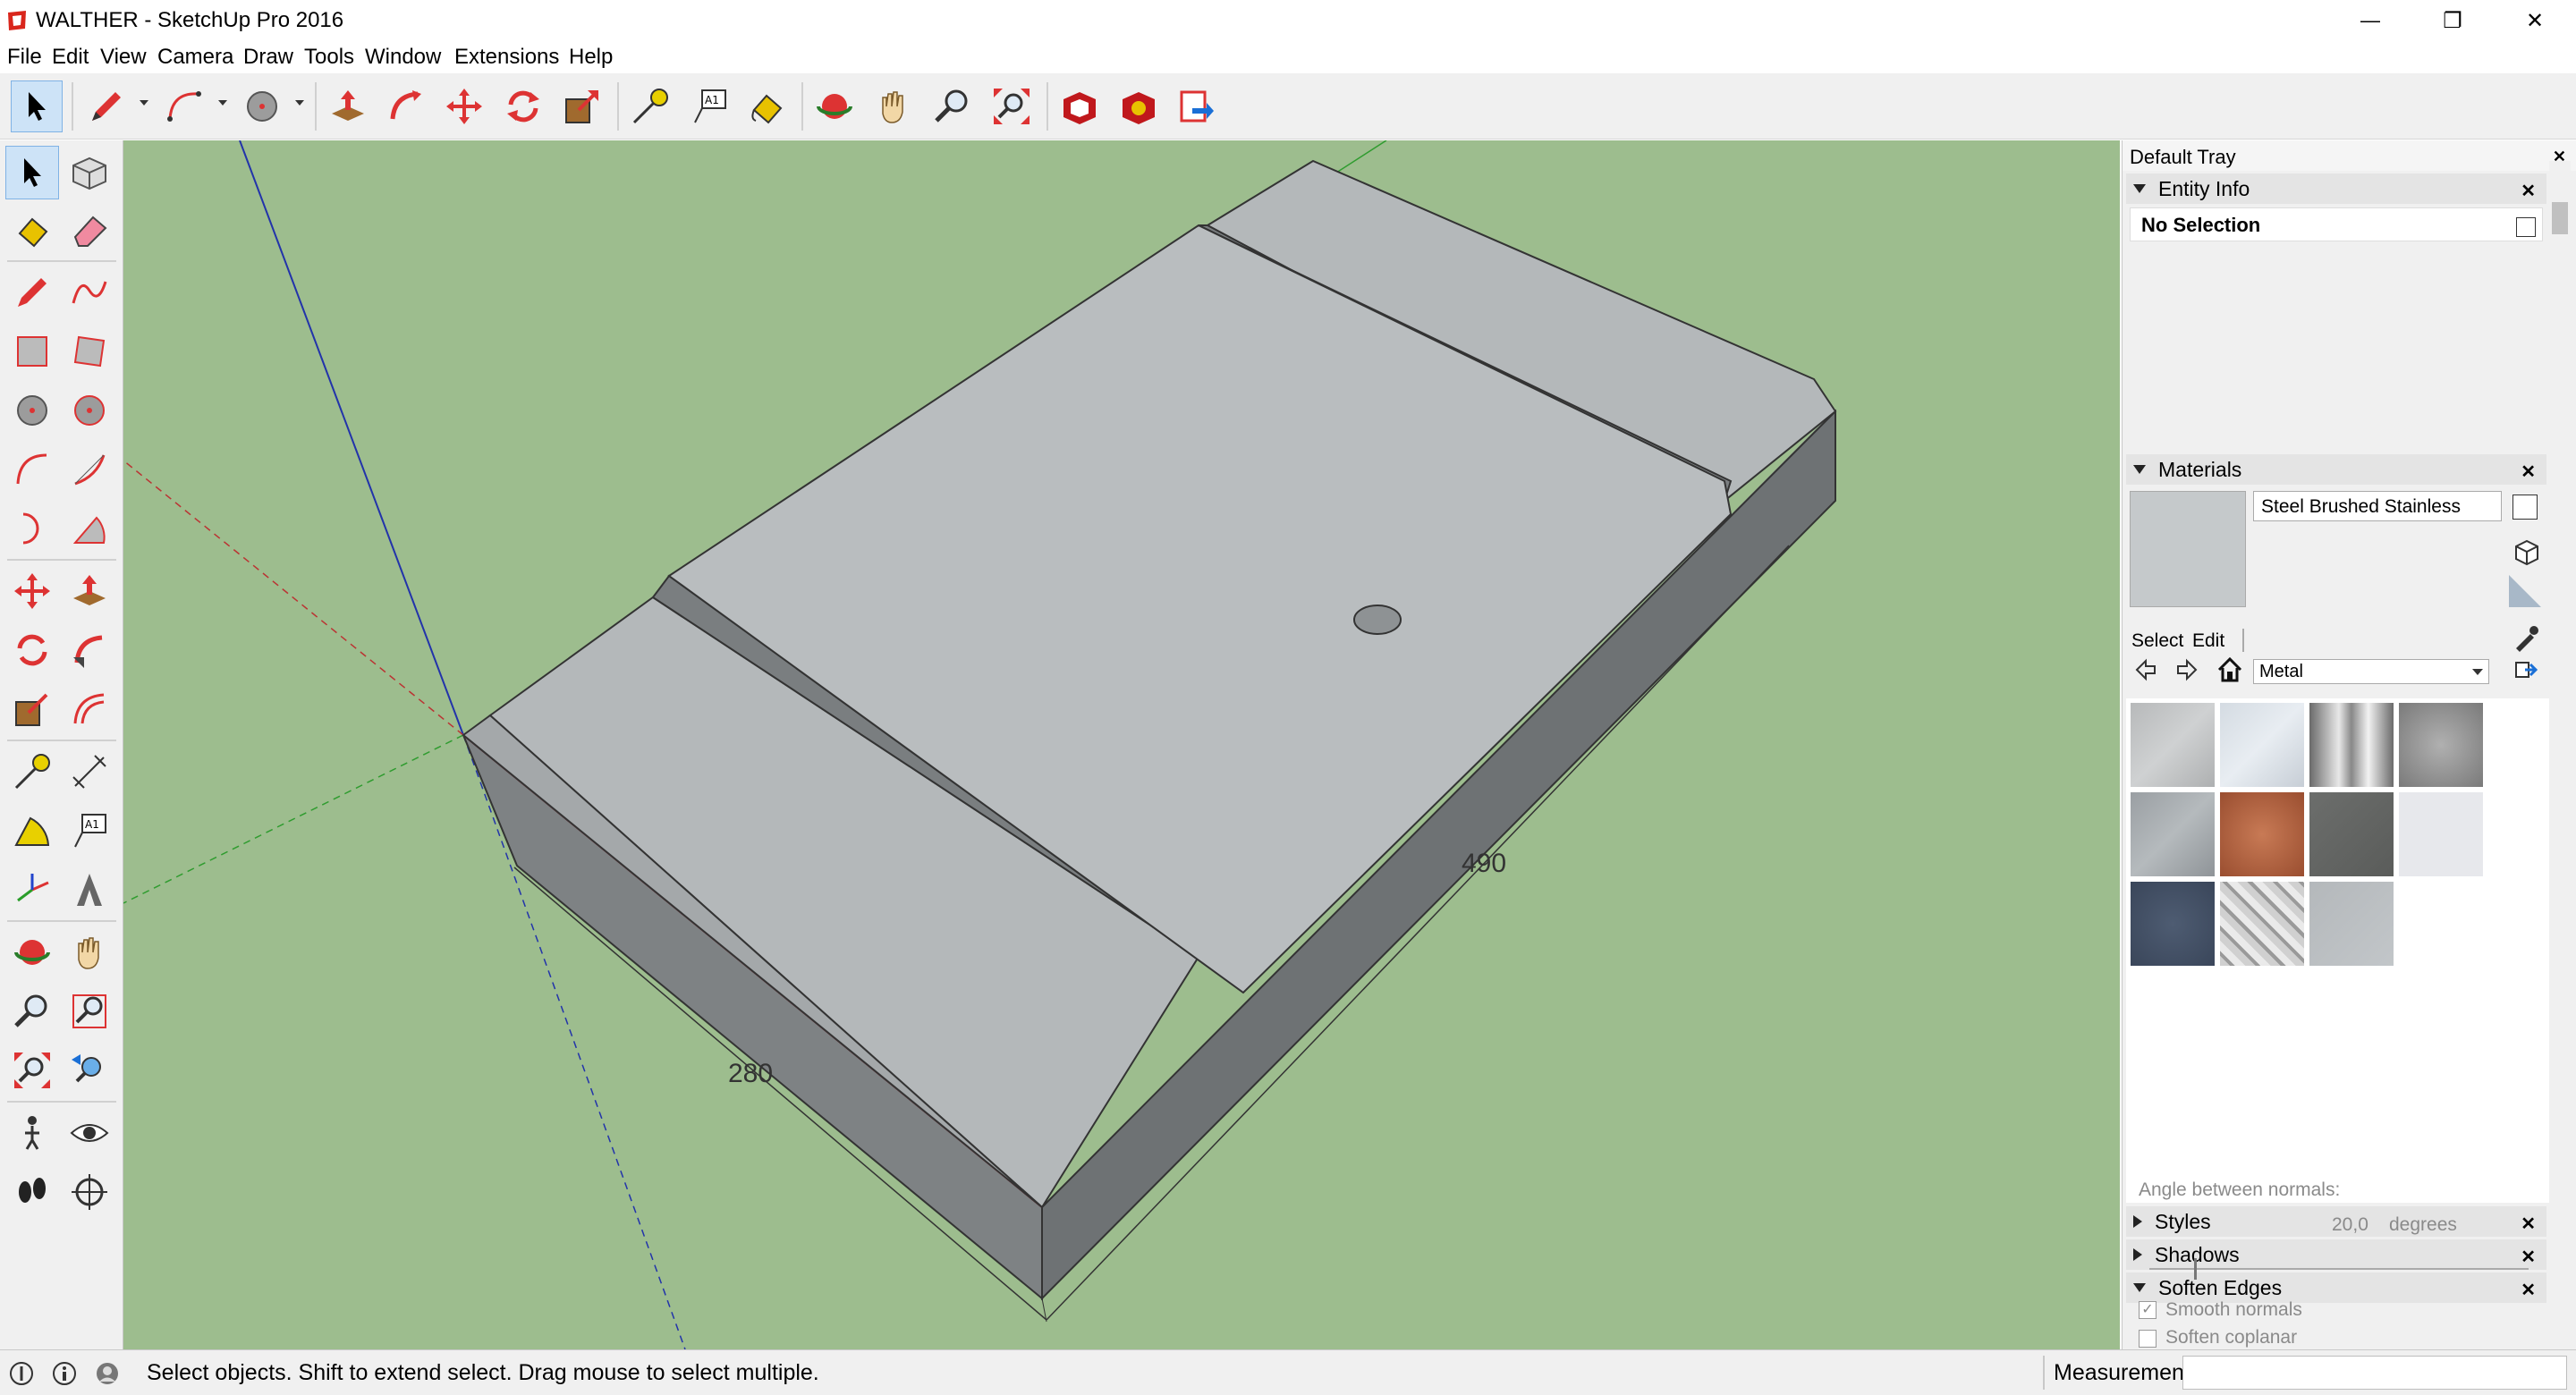  What do you see at coordinates (2195, 1269) in the screenshot?
I see `angle-slider-thumb` at bounding box center [2195, 1269].